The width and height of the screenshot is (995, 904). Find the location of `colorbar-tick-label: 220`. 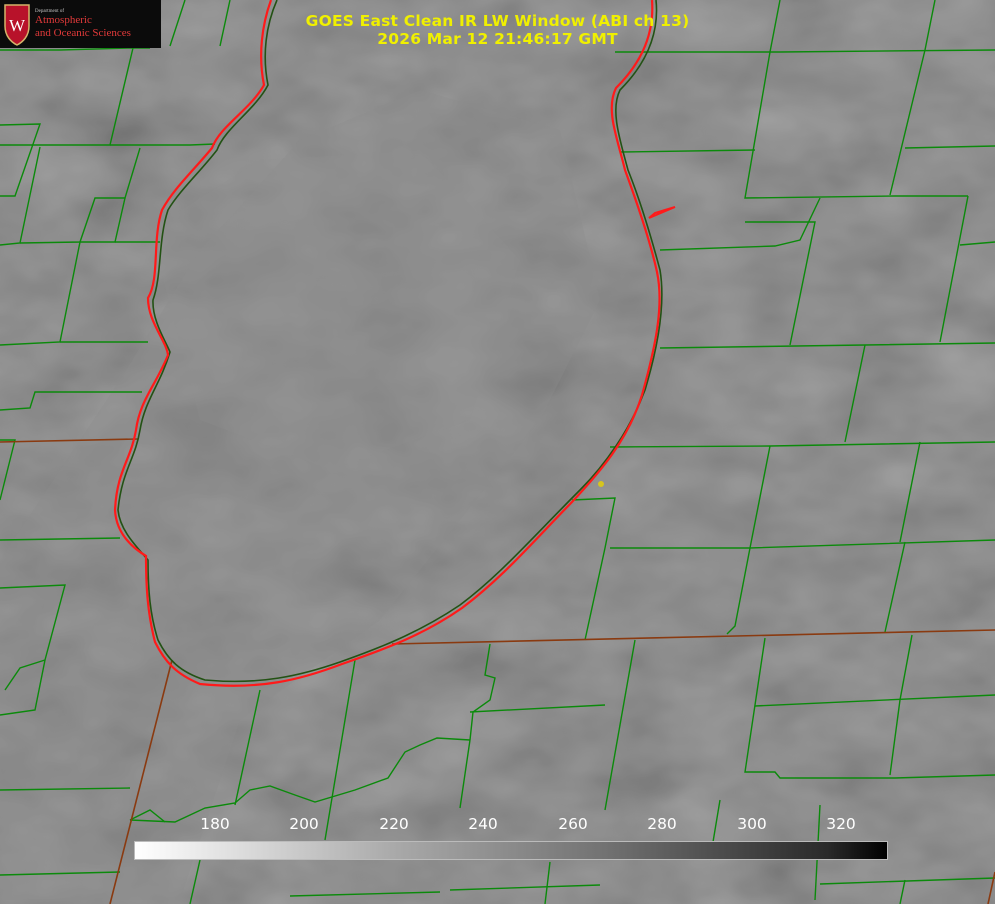

colorbar-tick-label: 220 is located at coordinates (394, 824).